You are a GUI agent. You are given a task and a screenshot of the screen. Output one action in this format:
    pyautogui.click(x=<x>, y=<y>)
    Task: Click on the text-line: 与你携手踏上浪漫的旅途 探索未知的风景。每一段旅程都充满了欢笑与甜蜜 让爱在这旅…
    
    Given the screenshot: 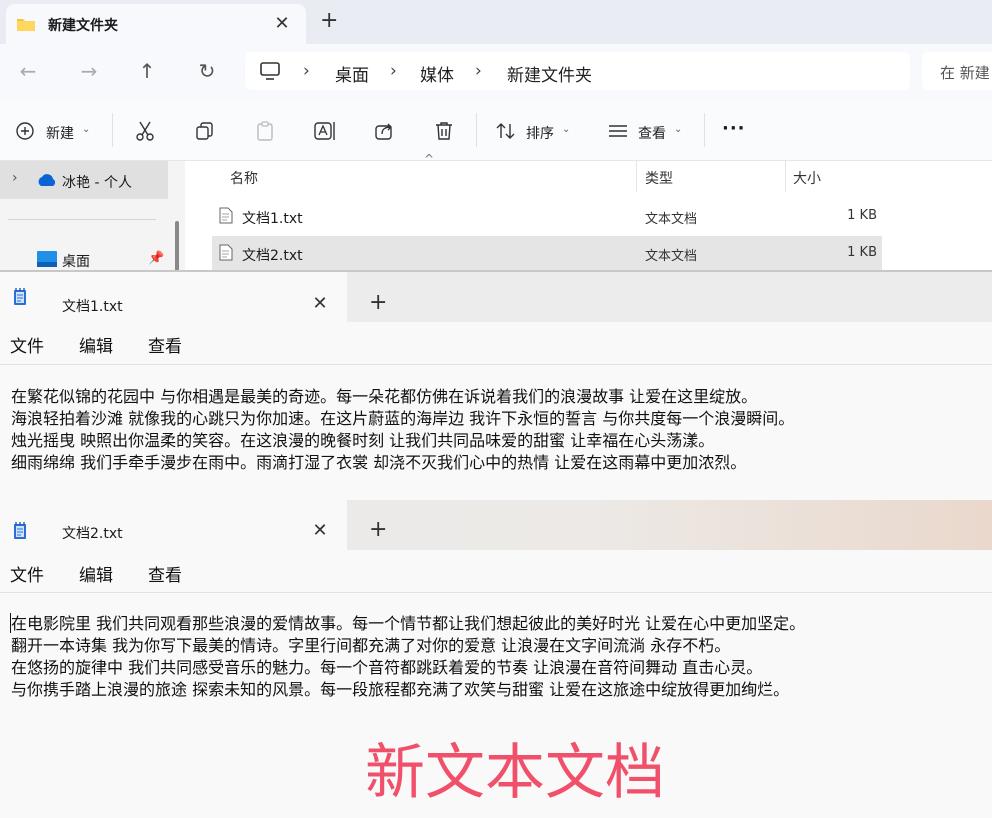 What is the action you would take?
    pyautogui.click(x=400, y=689)
    